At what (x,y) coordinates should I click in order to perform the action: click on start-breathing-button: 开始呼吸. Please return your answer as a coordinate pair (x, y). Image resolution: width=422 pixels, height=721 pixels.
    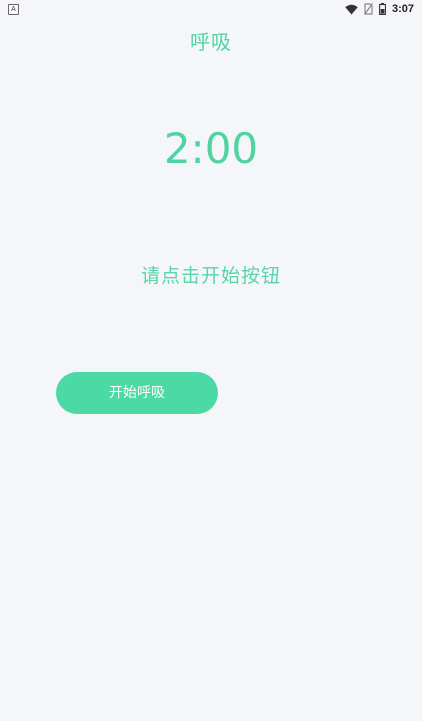
    Looking at the image, I should click on (137, 393).